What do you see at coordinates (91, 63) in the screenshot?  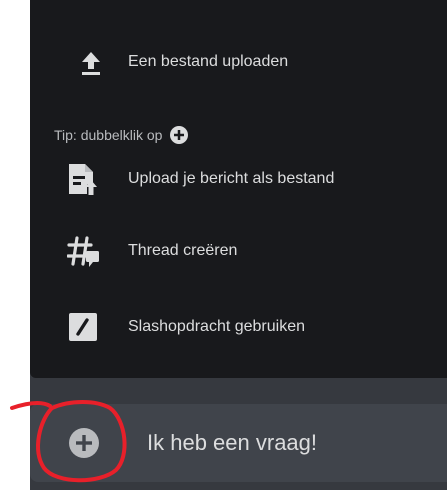 I see `upload-arrow-icon` at bounding box center [91, 63].